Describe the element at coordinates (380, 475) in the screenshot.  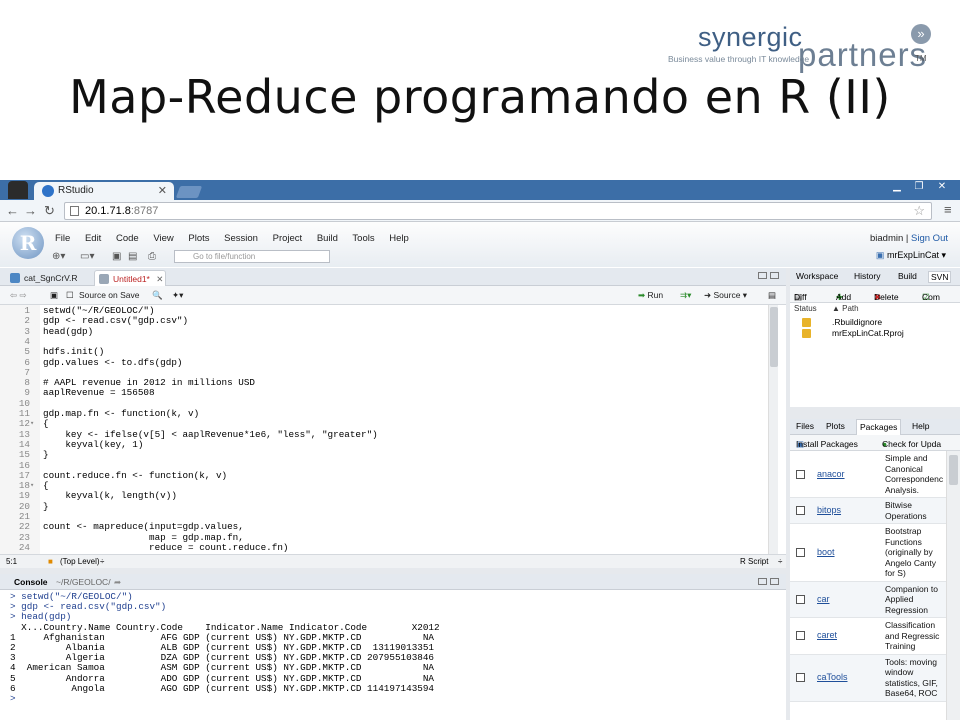
I see `code-line: 17 count.reduce.fn <- function(k, v)` at that location.